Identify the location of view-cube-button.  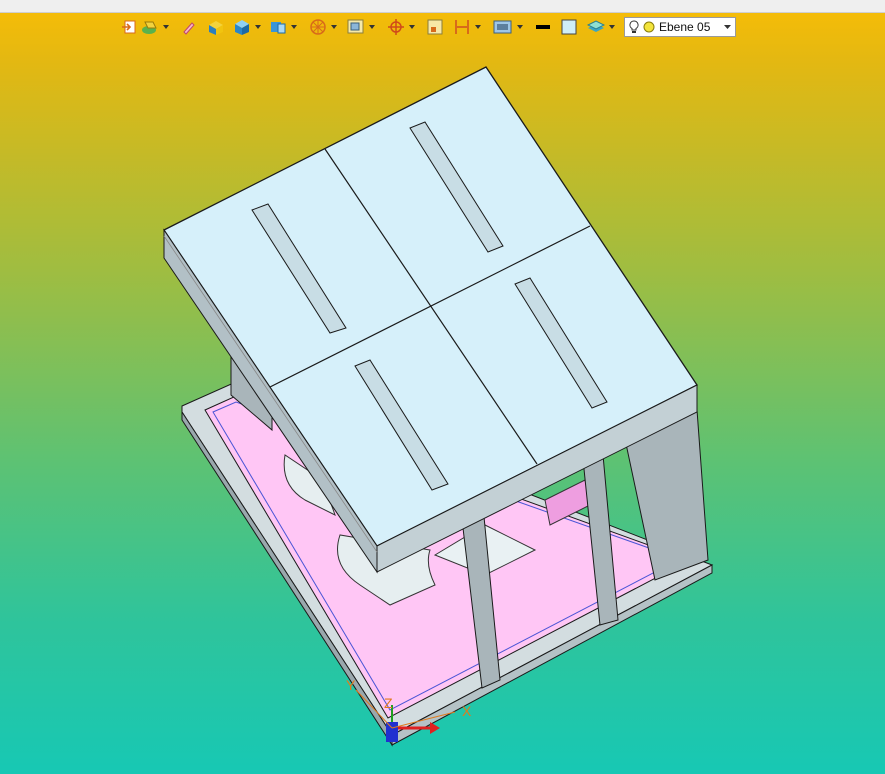
(278, 27).